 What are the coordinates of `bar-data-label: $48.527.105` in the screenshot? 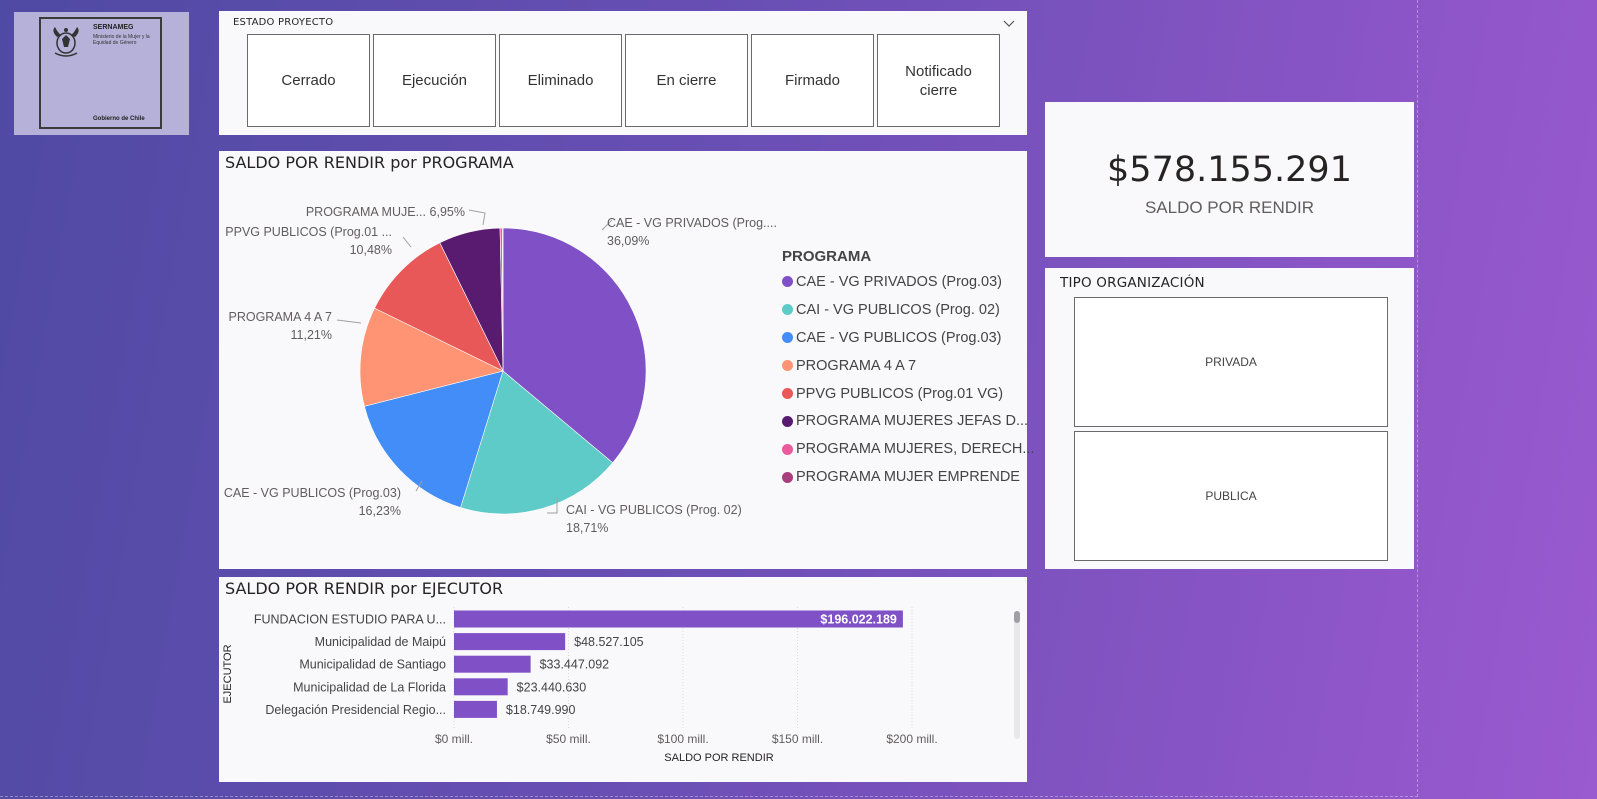 It's located at (609, 642).